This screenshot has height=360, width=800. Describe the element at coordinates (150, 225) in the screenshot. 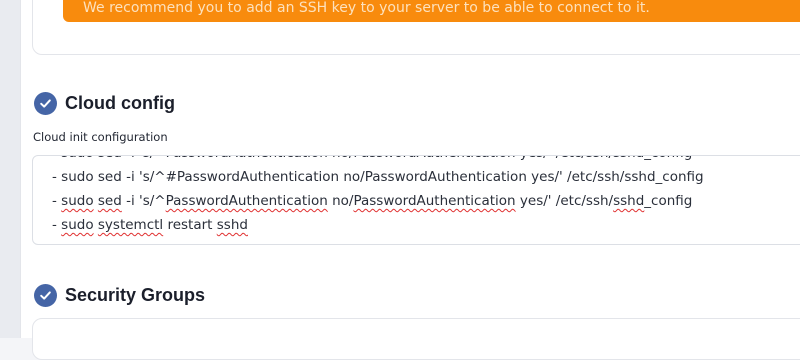

I see `cloud-init-line: - sudo systemctl restart sshd` at that location.